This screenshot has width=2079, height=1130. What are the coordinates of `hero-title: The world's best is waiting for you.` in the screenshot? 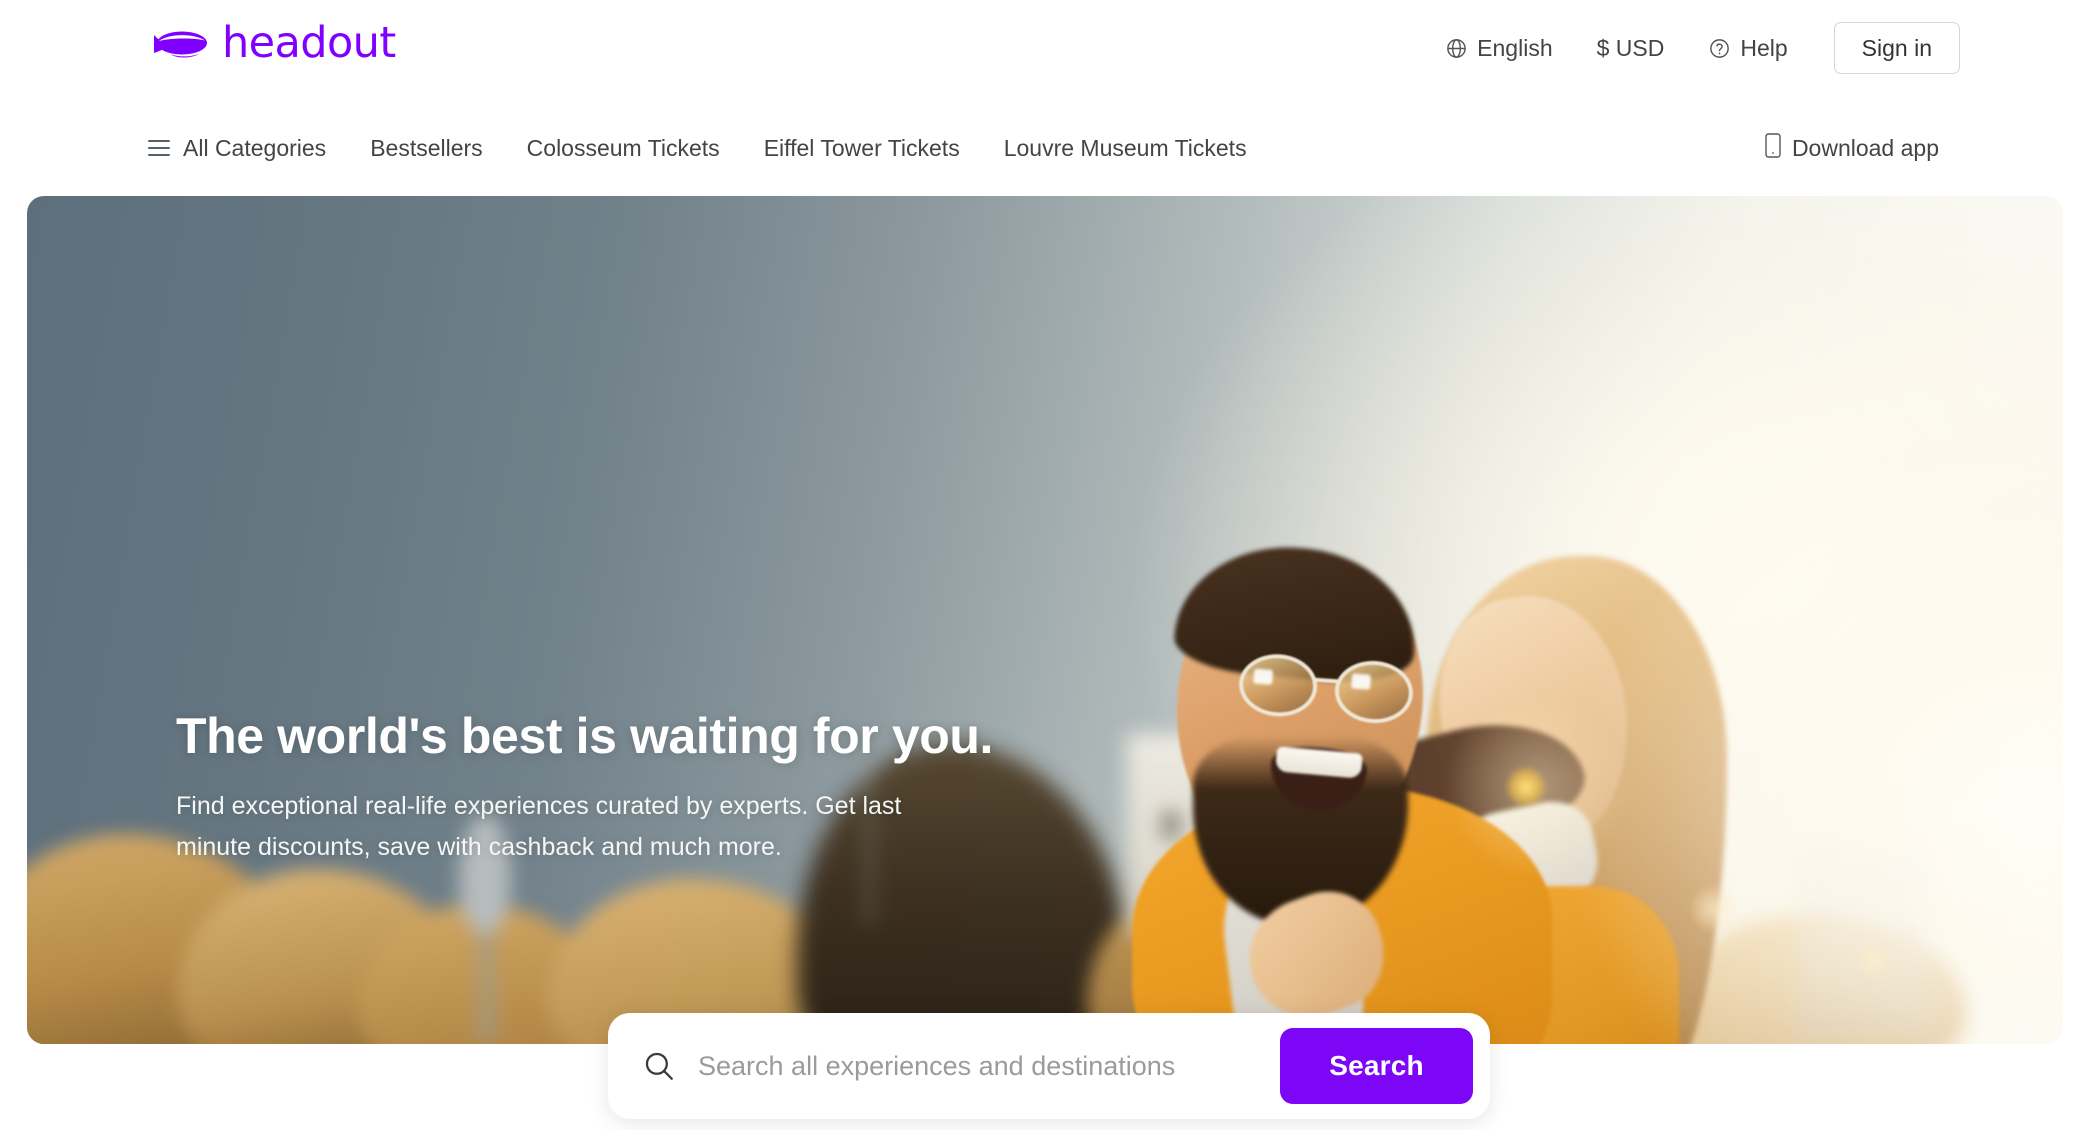 It's located at (585, 736).